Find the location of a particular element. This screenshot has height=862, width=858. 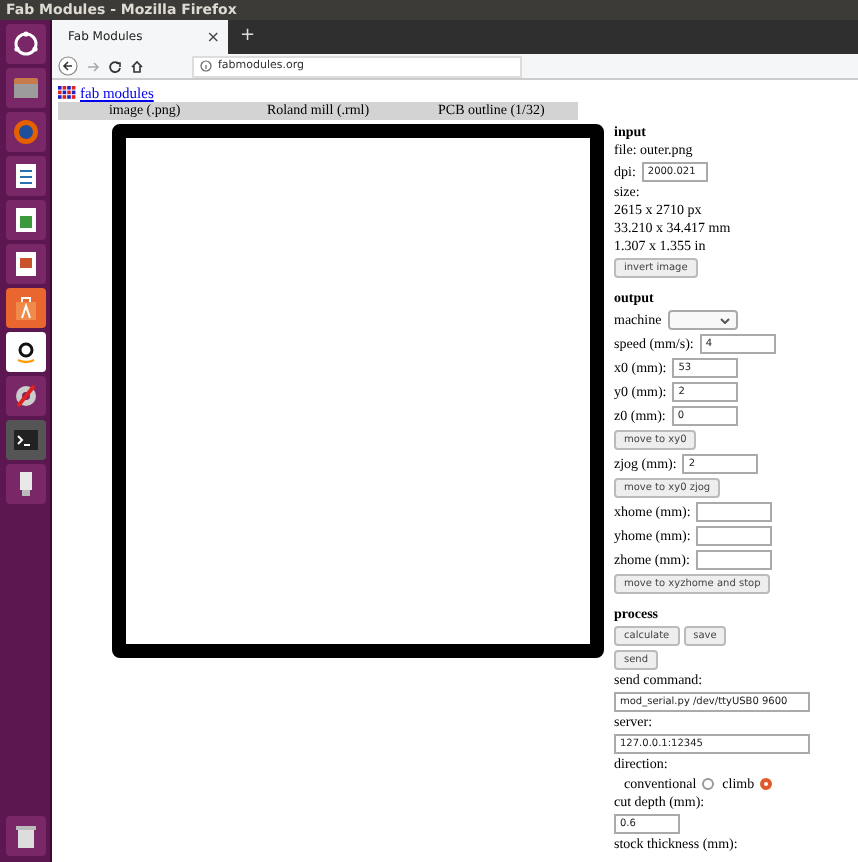

terminal-icon is located at coordinates (25, 440).